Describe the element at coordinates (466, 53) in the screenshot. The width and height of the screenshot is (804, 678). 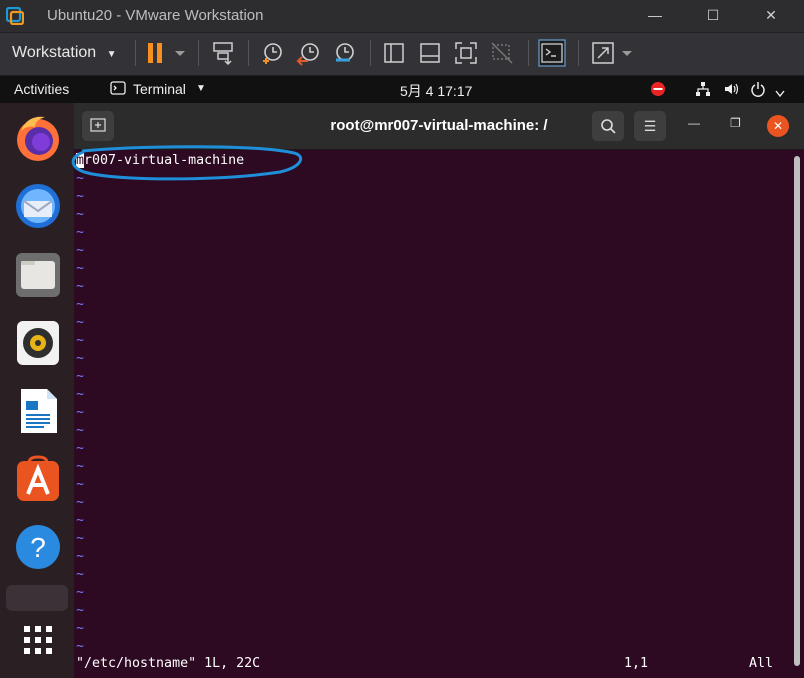
I see `full-screen-icon` at that location.